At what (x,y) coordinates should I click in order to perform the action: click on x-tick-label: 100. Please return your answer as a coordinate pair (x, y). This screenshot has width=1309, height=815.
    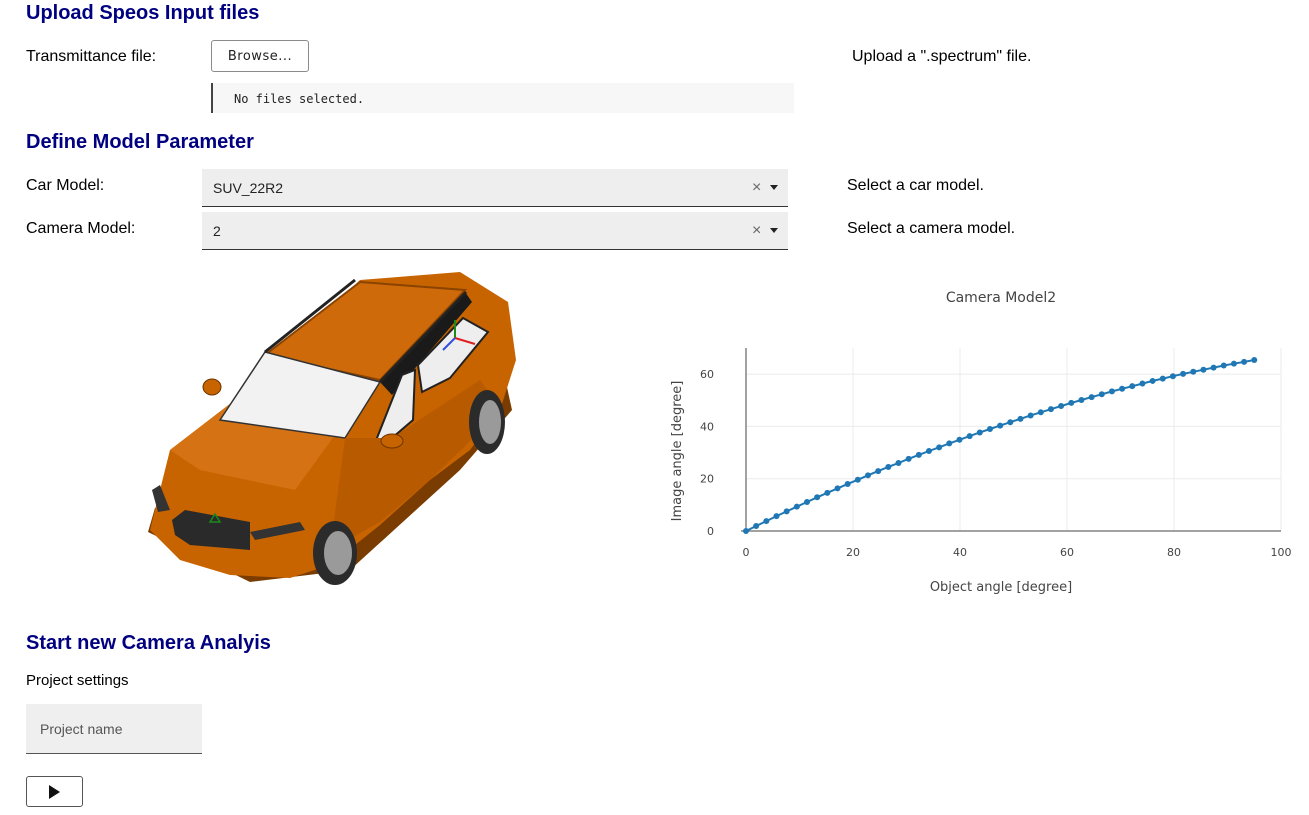
    Looking at the image, I should click on (1281, 552).